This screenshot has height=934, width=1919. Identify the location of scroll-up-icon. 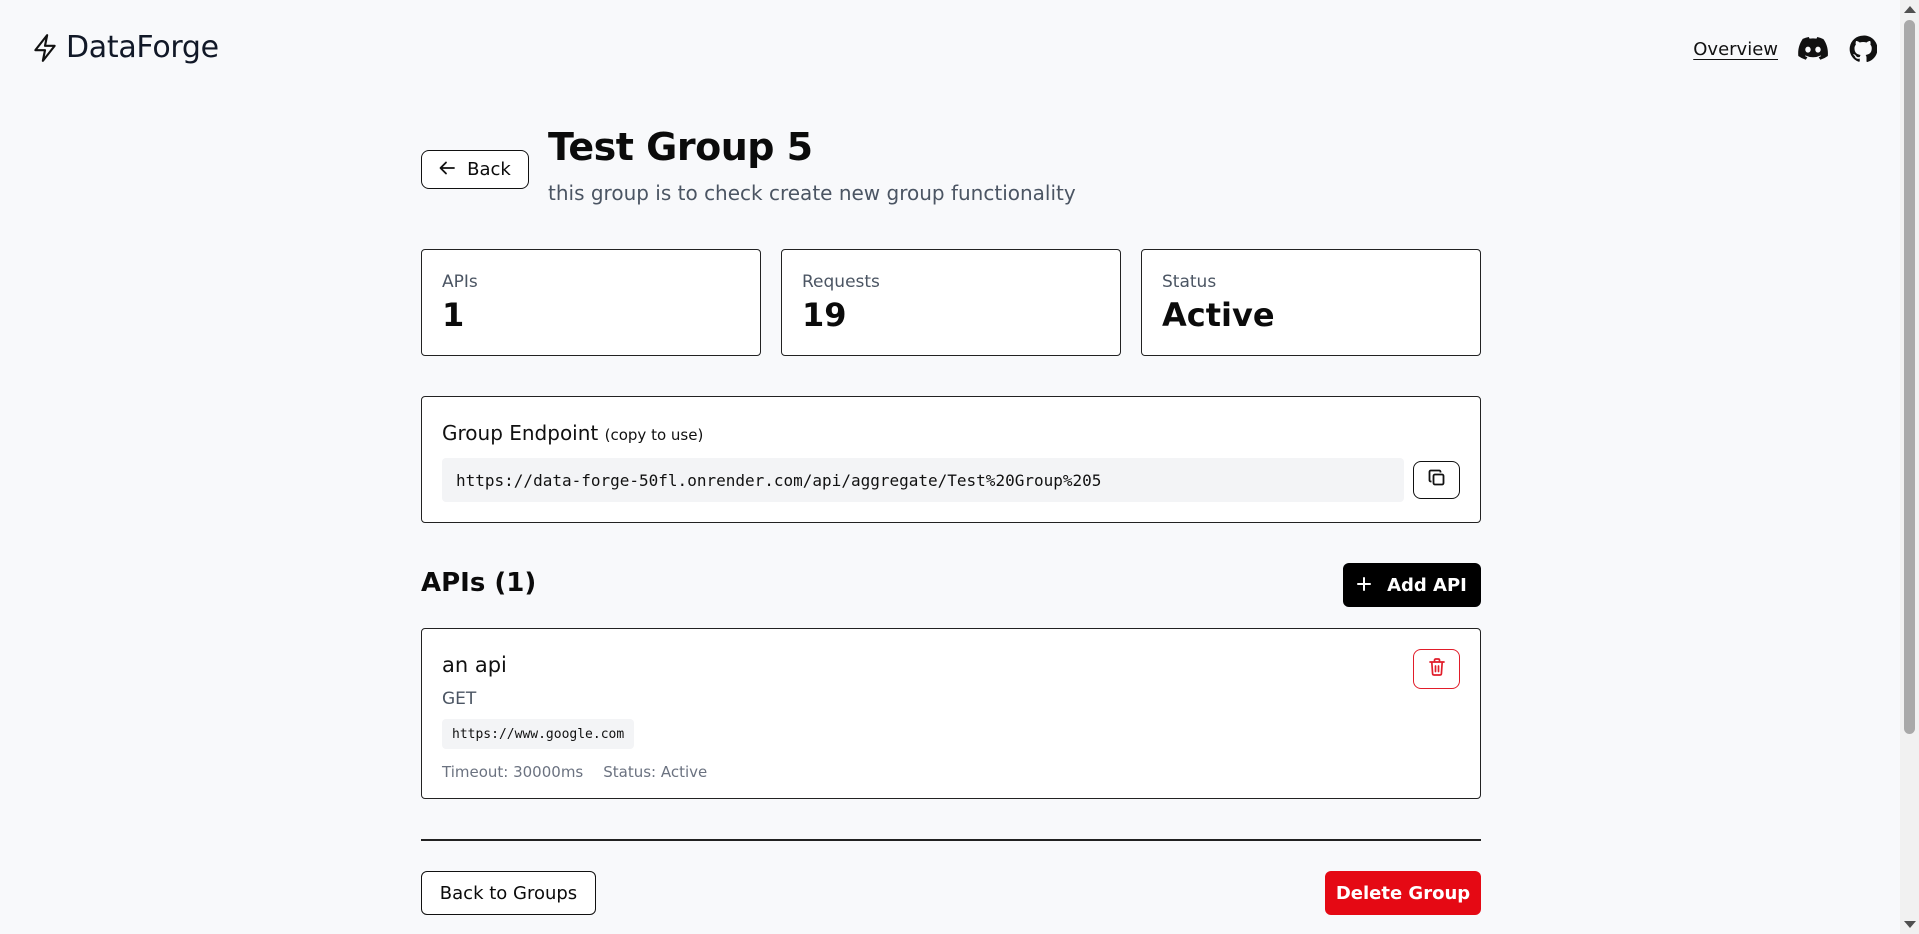
(1910, 9).